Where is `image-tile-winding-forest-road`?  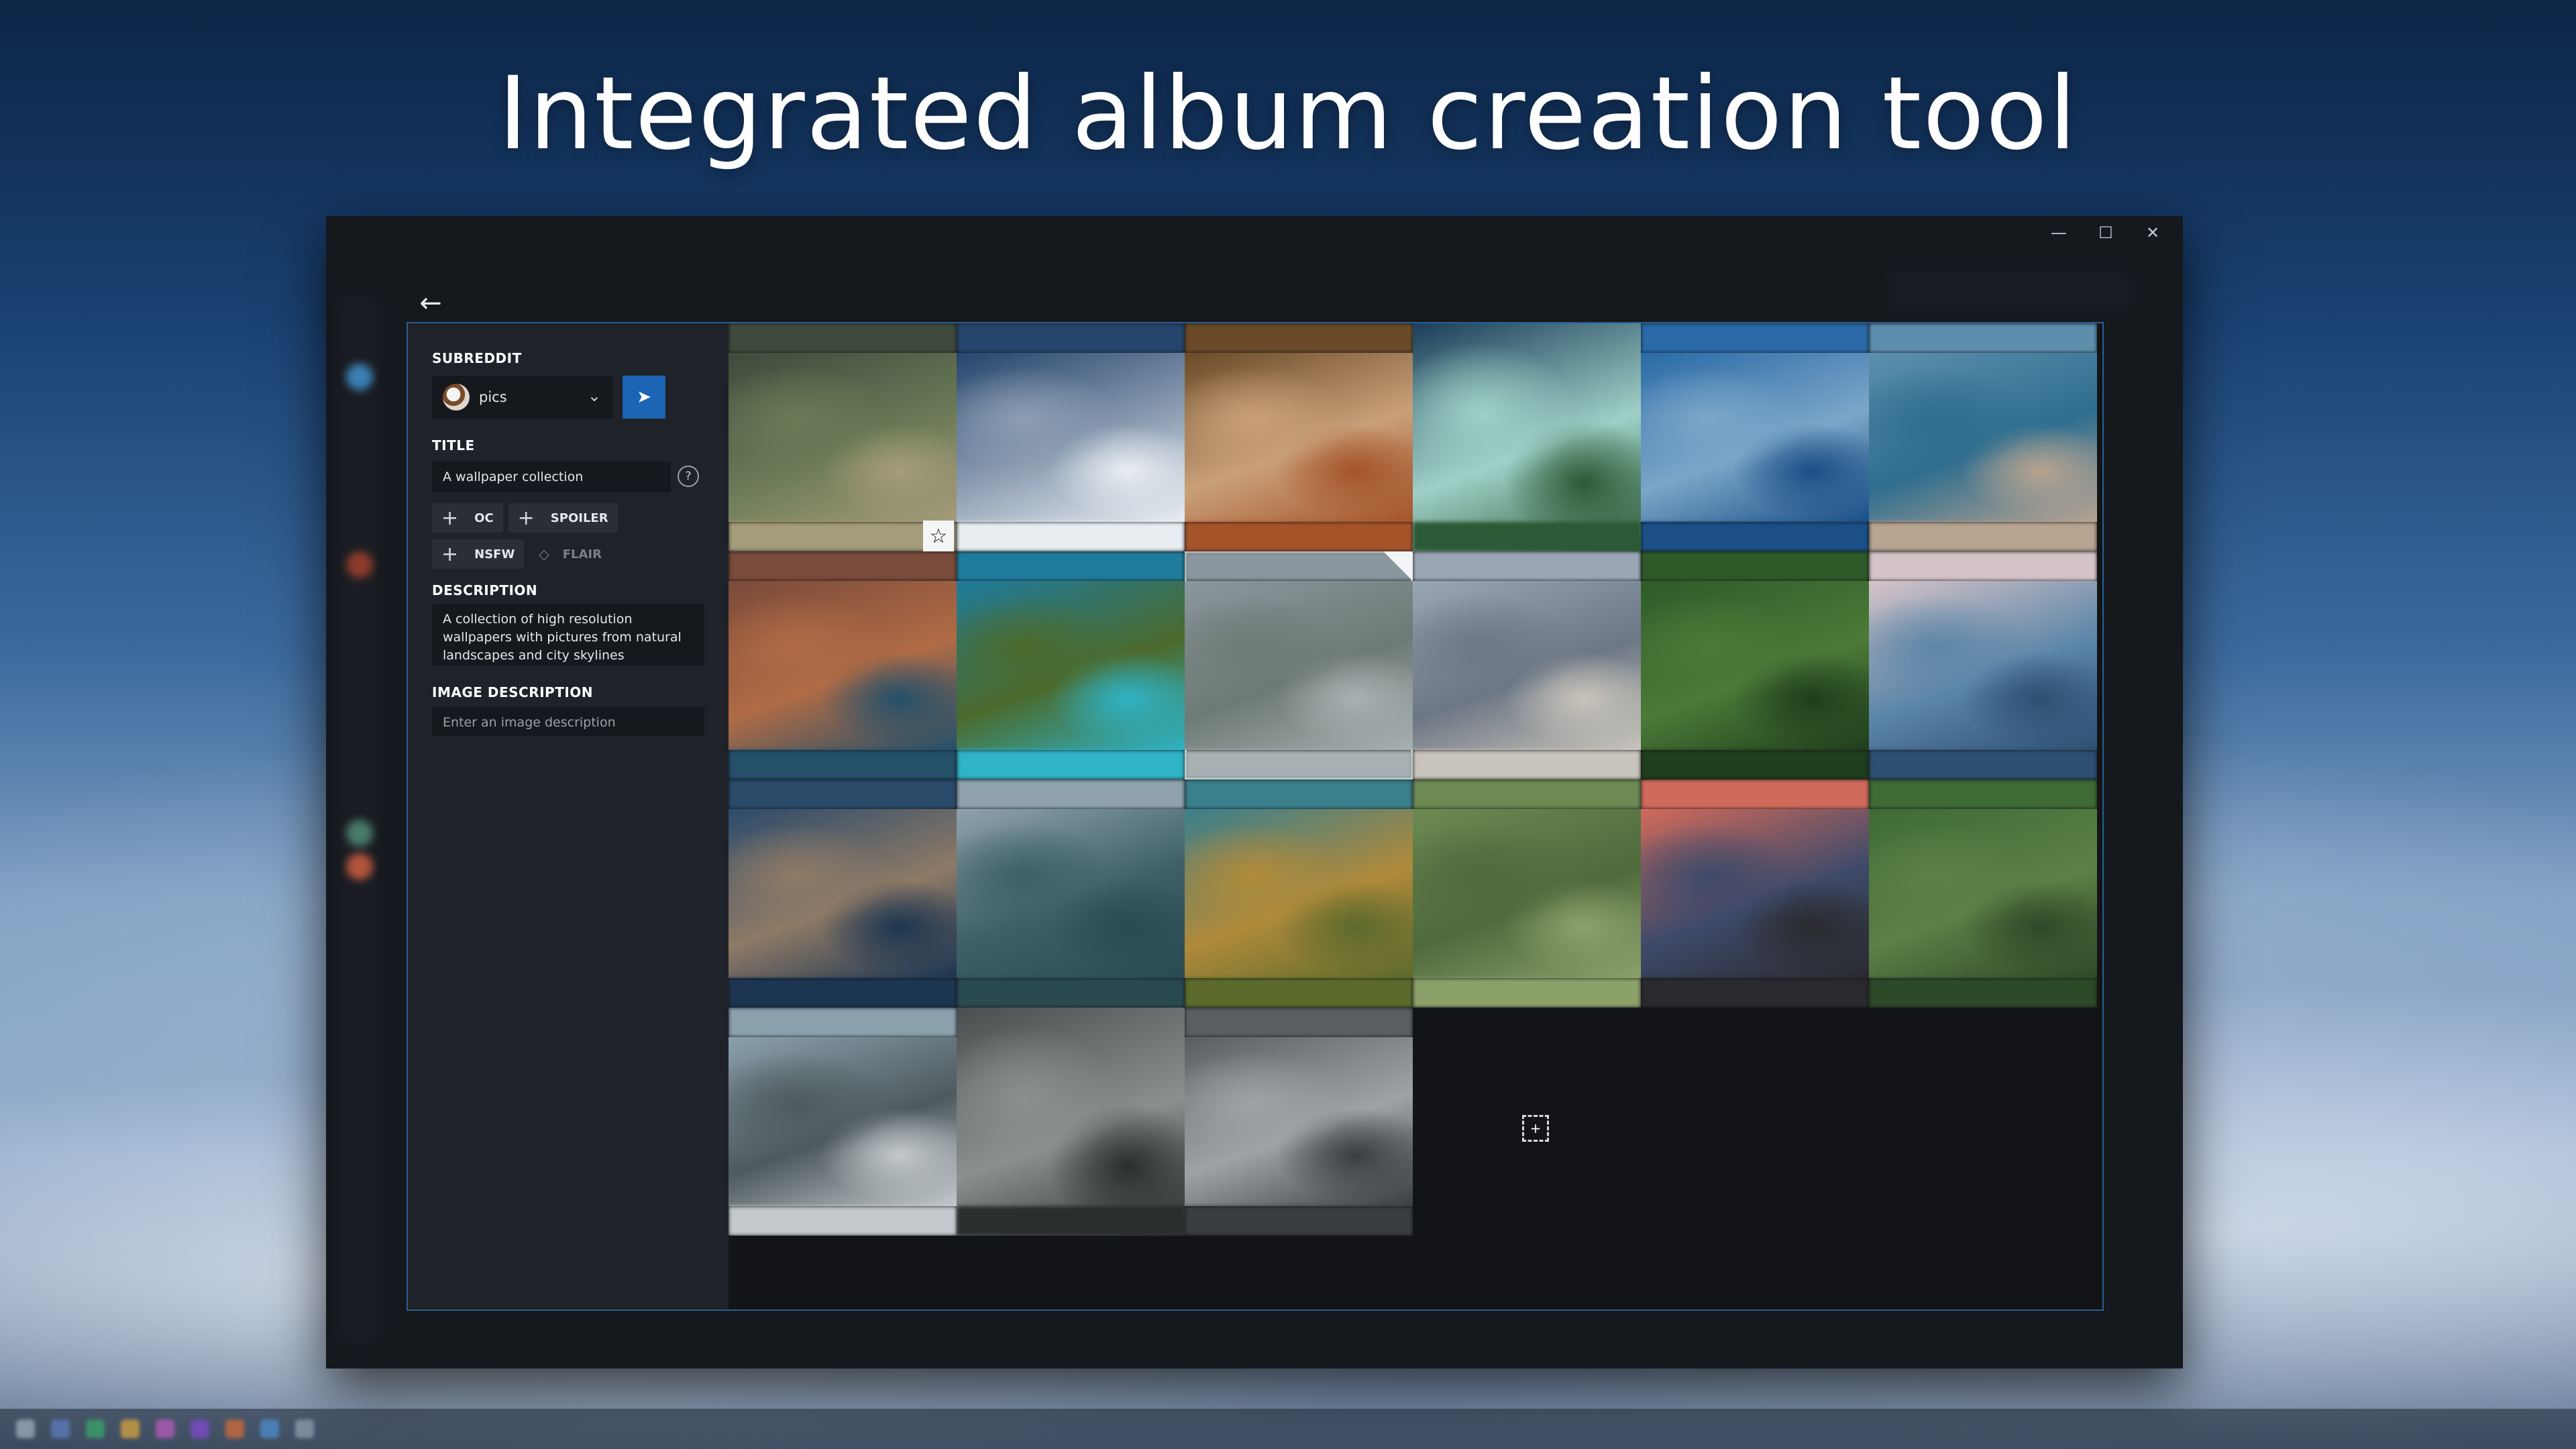 image-tile-winding-forest-road is located at coordinates (1755, 665).